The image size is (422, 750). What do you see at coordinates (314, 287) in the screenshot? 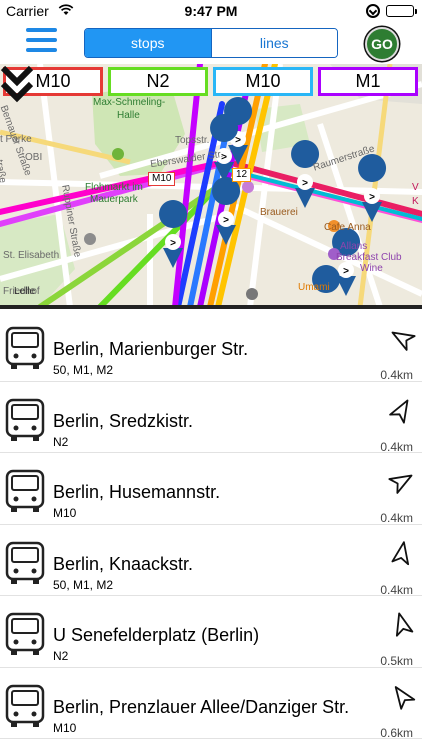
I see `map-label-umami: Umami` at bounding box center [314, 287].